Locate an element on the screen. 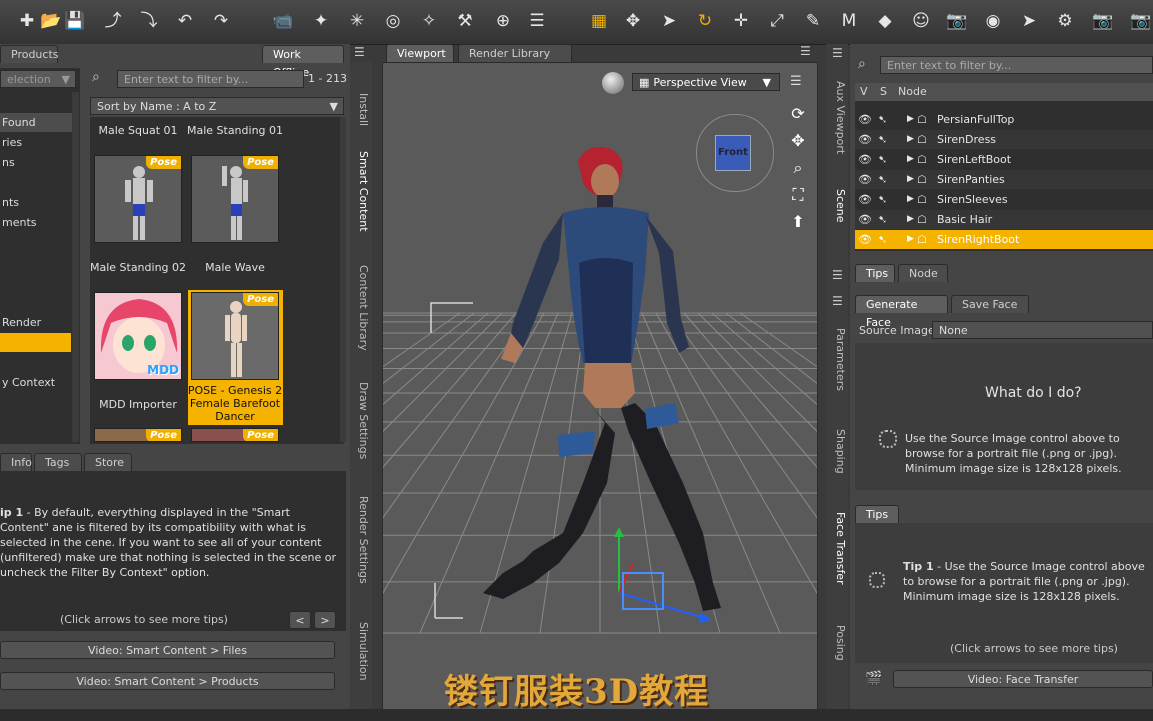  view-cube: Front is located at coordinates (735, 153).